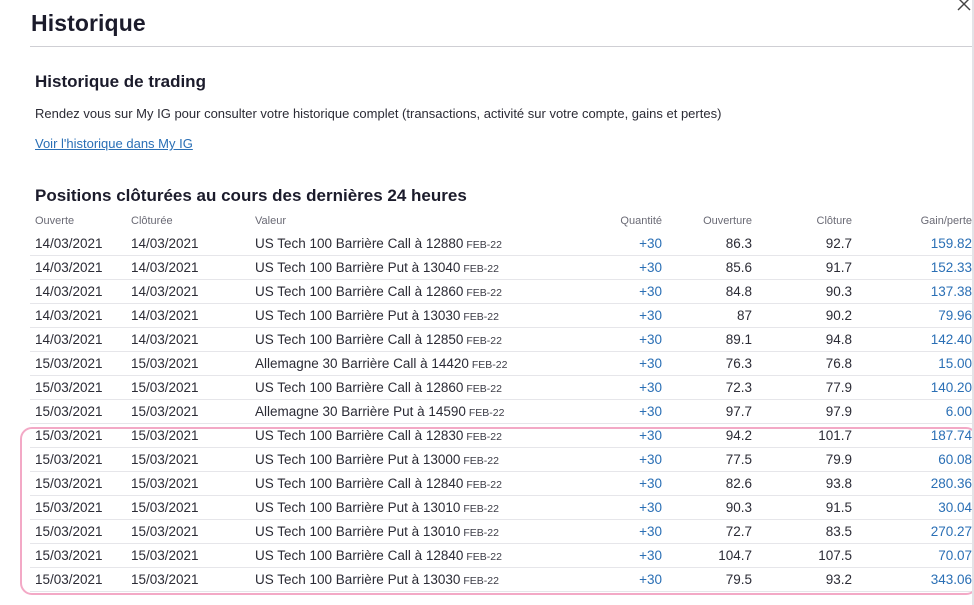  What do you see at coordinates (738, 435) in the screenshot?
I see `cell-open-price: 94.2` at bounding box center [738, 435].